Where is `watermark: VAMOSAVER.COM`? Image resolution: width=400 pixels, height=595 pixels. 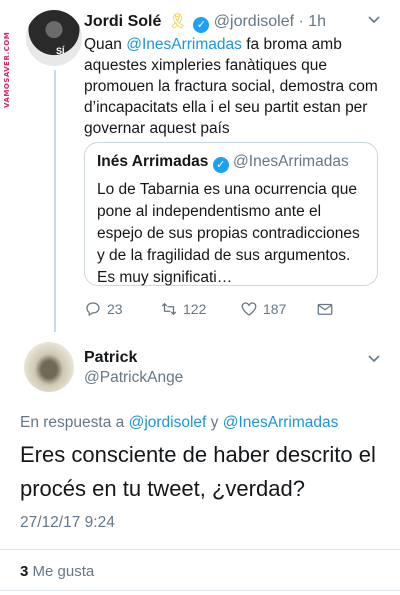 watermark: VAMOSAVER.COM is located at coordinates (7, 69).